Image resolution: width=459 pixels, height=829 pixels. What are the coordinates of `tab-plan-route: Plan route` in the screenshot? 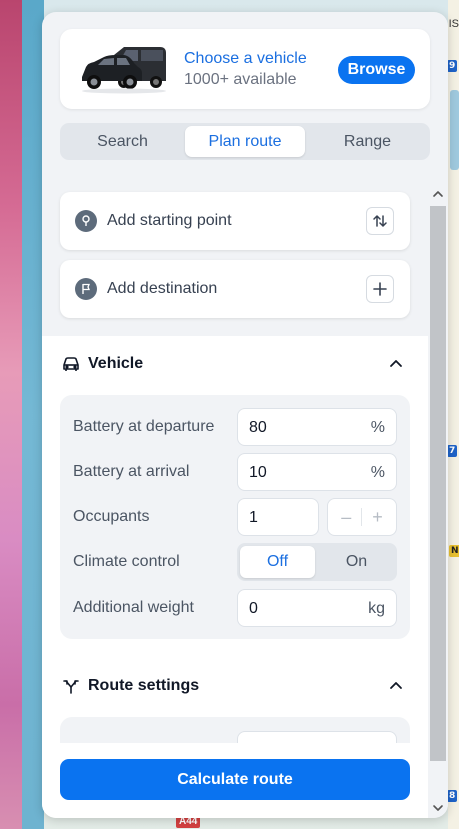 It's located at (245, 141).